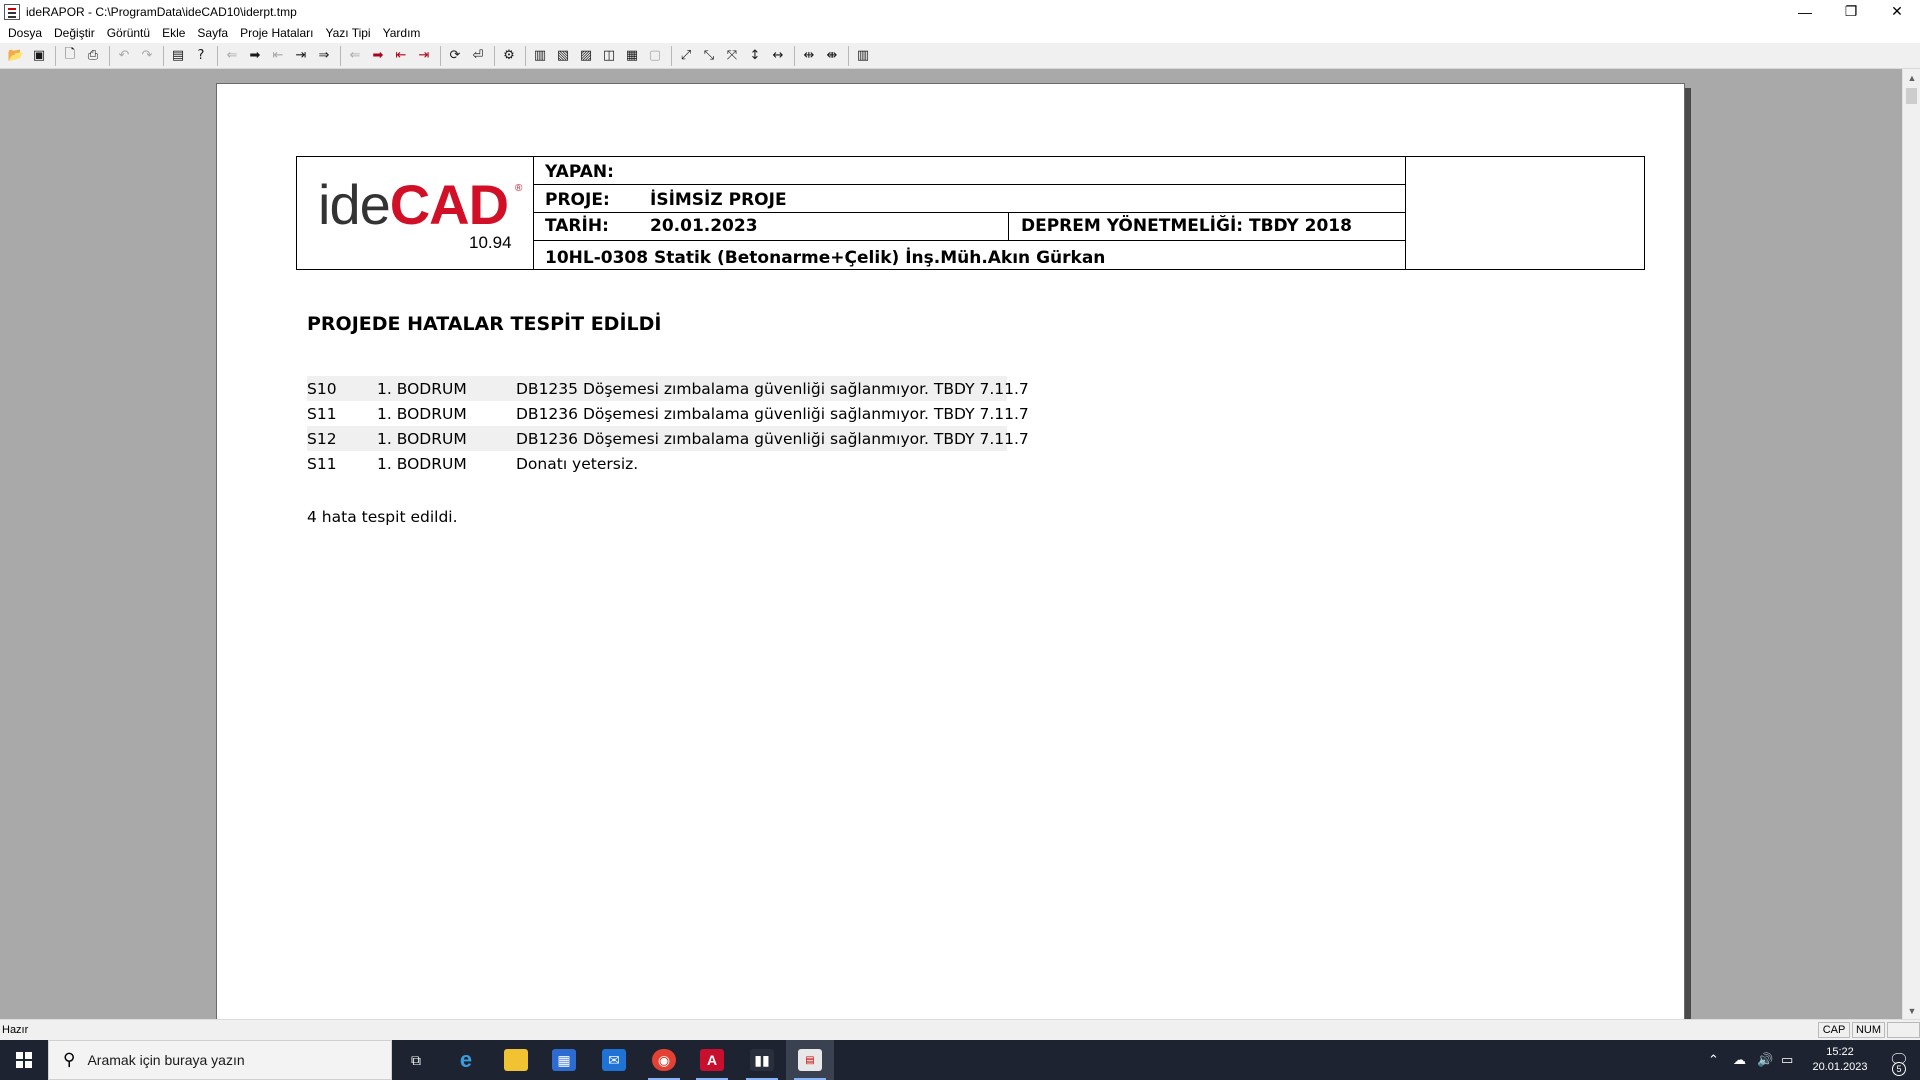 The width and height of the screenshot is (1920, 1080). What do you see at coordinates (413, 204) in the screenshot?
I see `idecad-logo: ideCAD` at bounding box center [413, 204].